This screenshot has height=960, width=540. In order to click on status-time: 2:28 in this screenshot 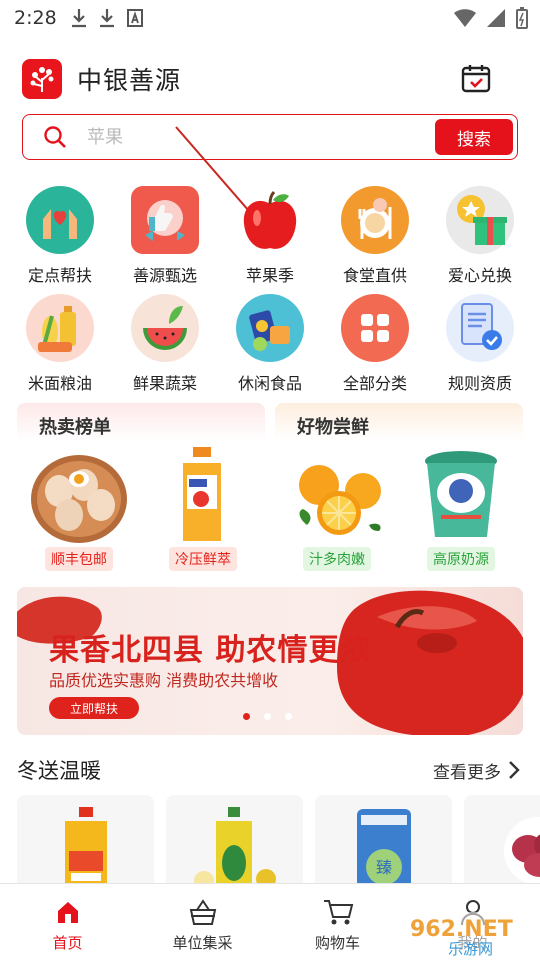, I will do `click(35, 18)`.